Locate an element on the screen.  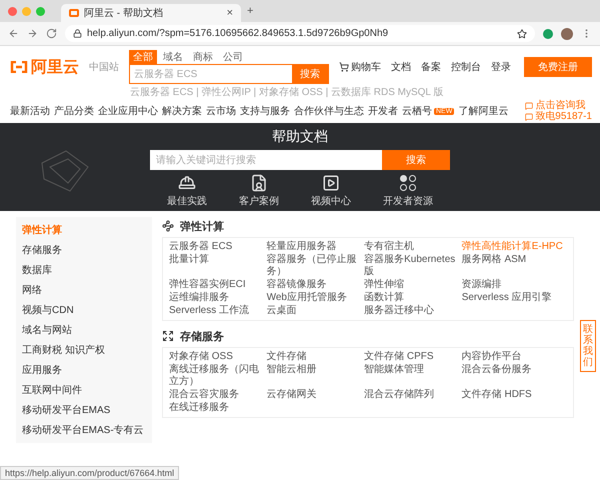
product-link: 云服务器 ECS is located at coordinates (215, 247).